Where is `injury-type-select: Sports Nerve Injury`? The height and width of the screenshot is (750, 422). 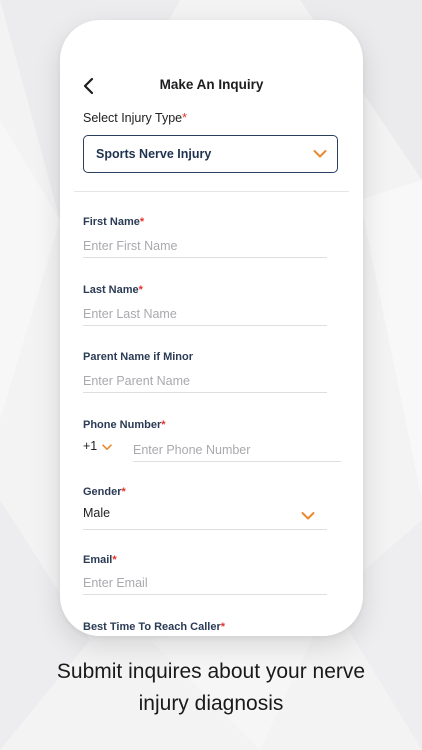
injury-type-select: Sports Nerve Injury is located at coordinates (210, 154).